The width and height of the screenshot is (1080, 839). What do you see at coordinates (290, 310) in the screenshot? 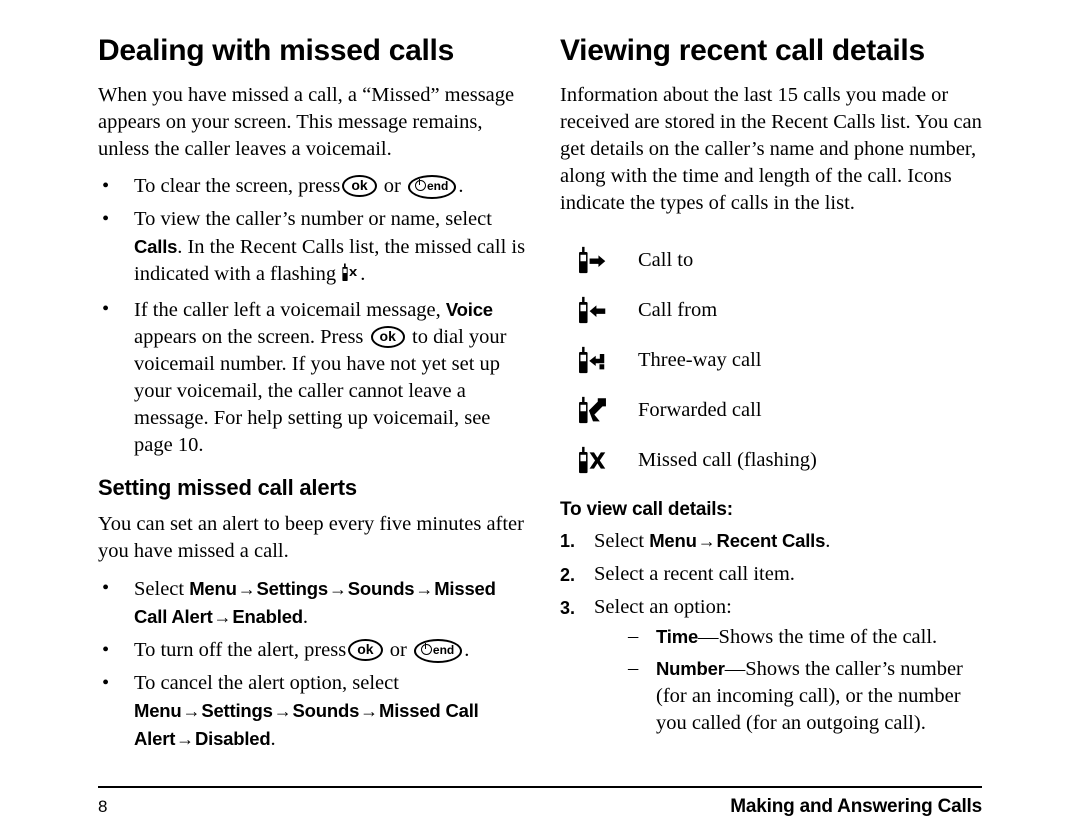
I see `bullet-text-part1: If the caller left a voicemail message,` at bounding box center [290, 310].